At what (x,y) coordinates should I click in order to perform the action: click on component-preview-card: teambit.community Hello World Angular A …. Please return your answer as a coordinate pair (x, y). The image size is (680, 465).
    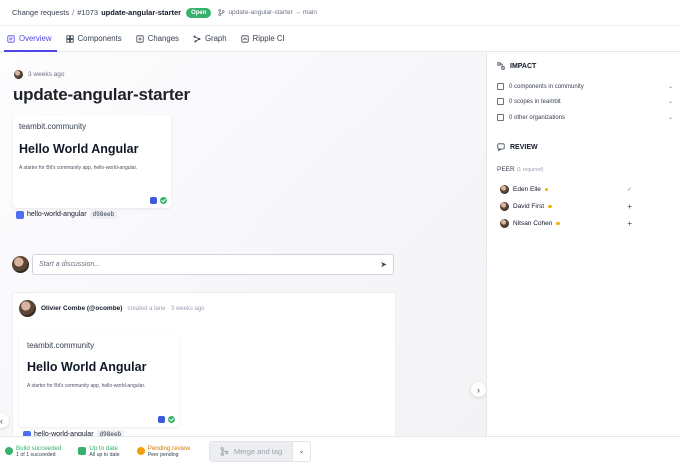
    Looking at the image, I should click on (92, 161).